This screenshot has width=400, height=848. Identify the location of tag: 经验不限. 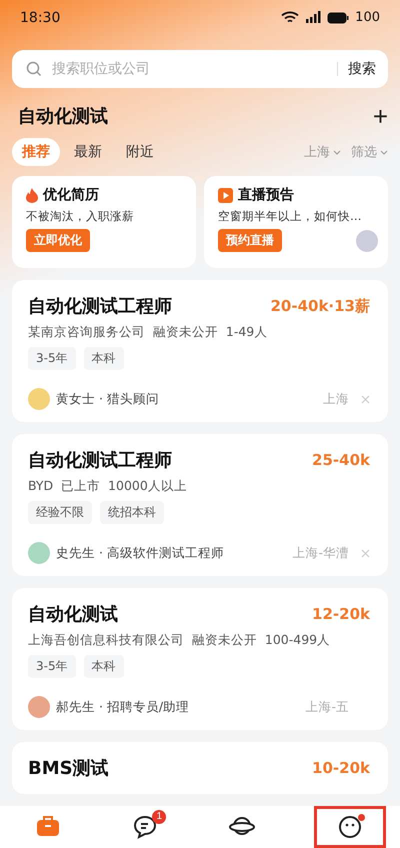
(60, 512).